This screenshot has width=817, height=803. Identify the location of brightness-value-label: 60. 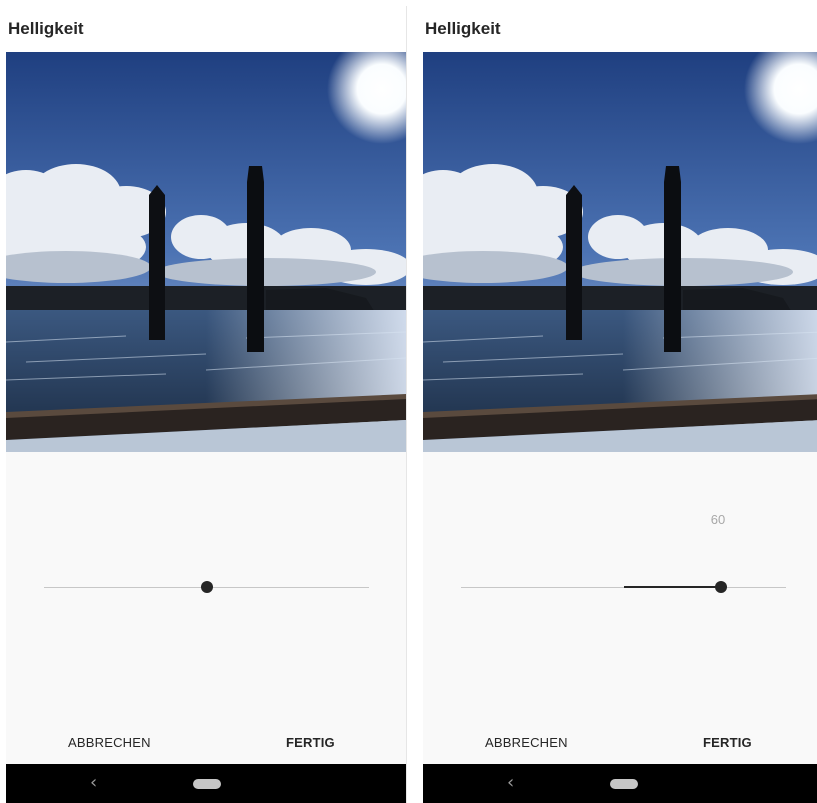
(718, 519).